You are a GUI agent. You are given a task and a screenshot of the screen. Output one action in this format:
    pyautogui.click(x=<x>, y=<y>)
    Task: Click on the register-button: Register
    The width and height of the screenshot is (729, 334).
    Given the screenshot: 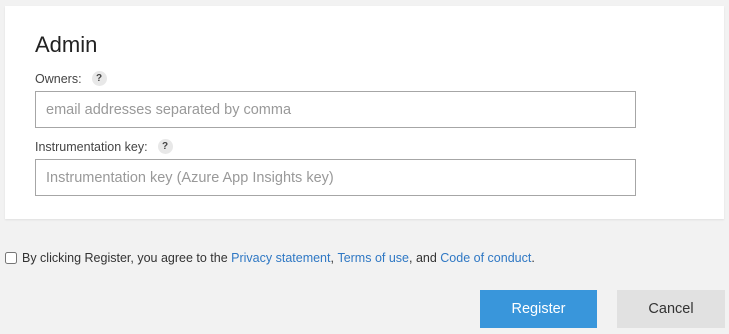 What is the action you would take?
    pyautogui.click(x=538, y=309)
    